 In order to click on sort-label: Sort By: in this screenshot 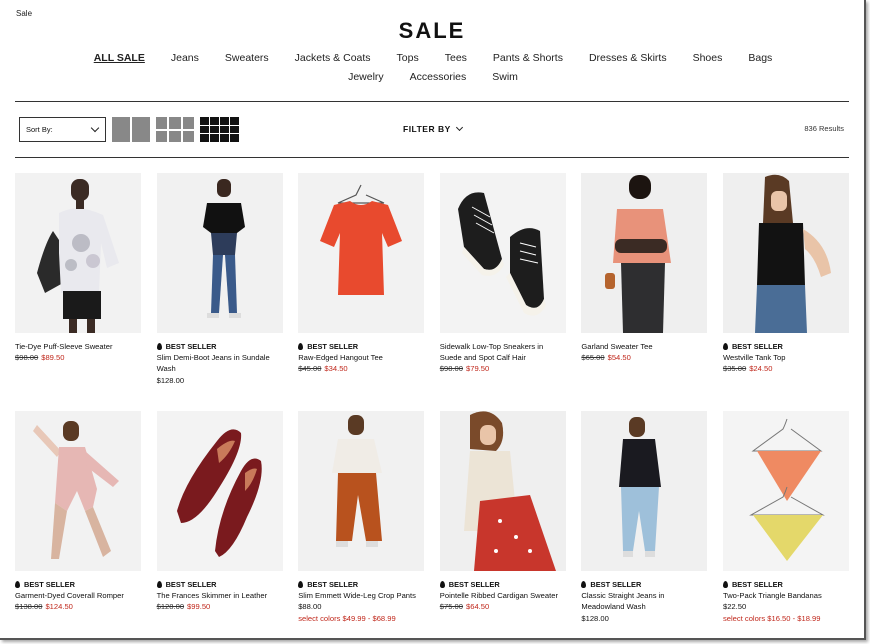, I will do `click(39, 129)`.